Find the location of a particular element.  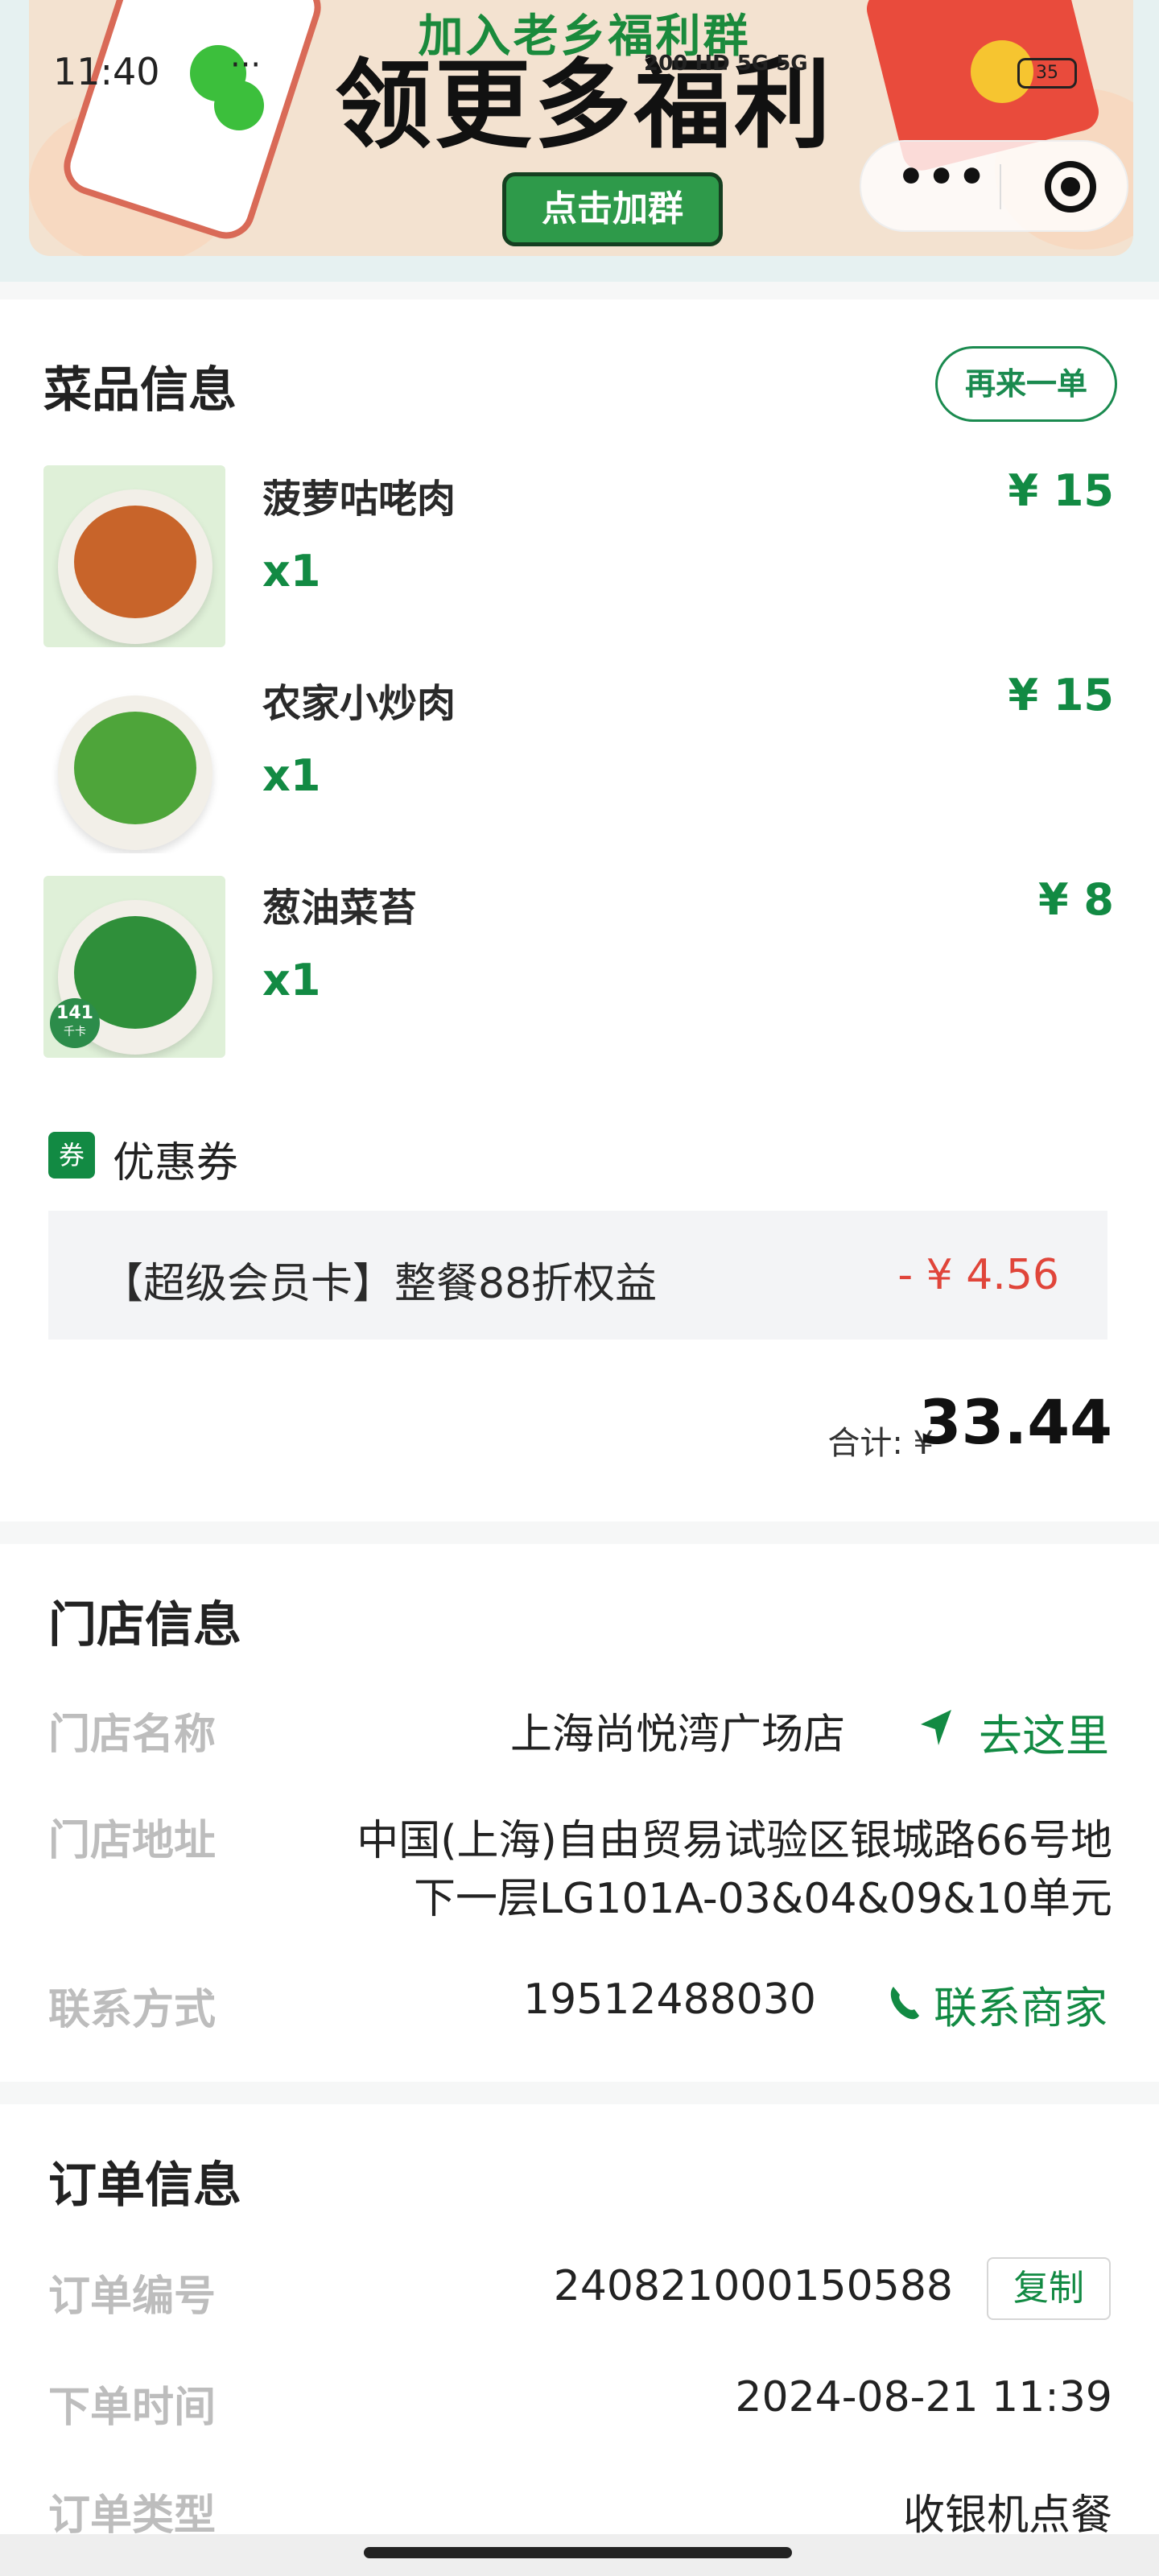

order-time-label: 下单时间 is located at coordinates (132, 2408).